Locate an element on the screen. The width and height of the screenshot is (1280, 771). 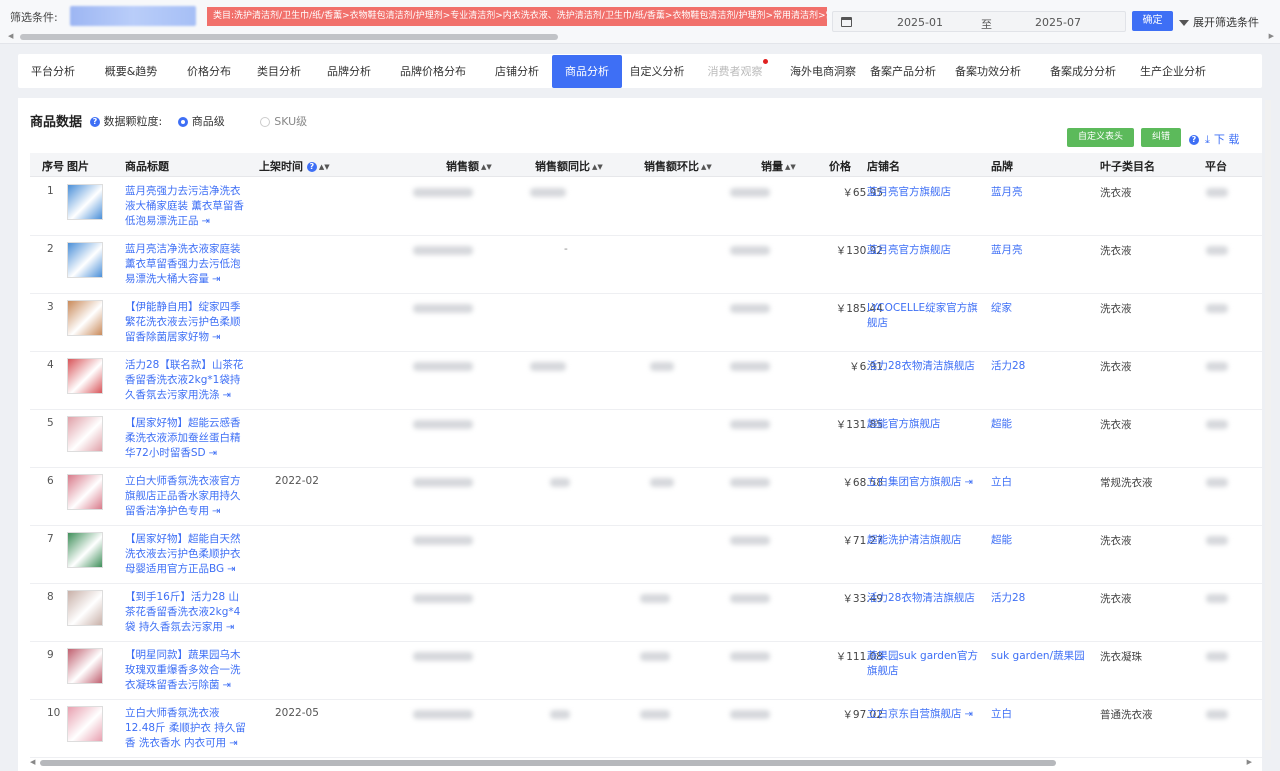
product-title-text: 立白大师香氛洗衣液官方旗舰店正品香水家用持久留香洁净护色专用 is located at coordinates (183, 496).